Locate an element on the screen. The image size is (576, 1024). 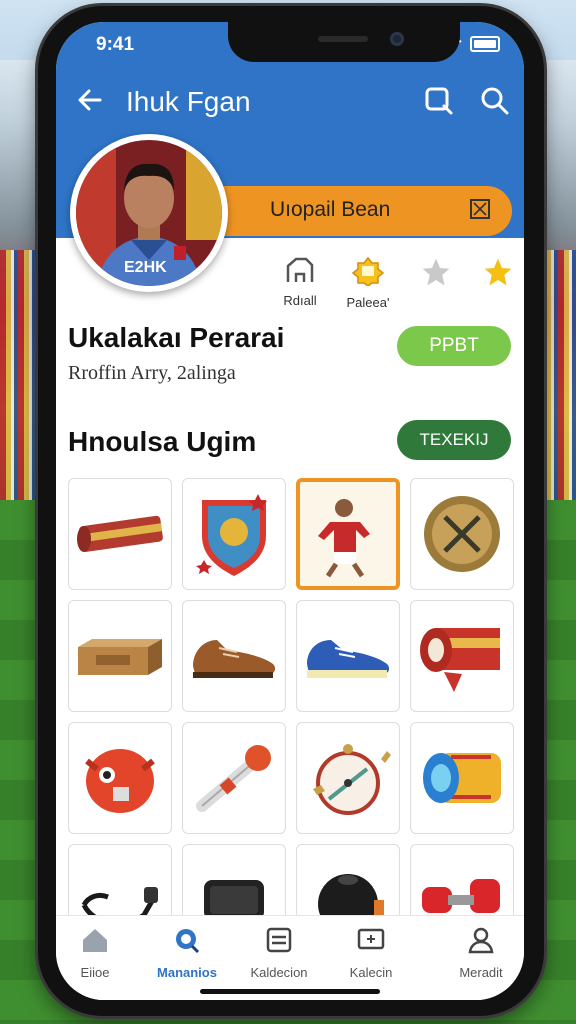
star-outline-icon is located at coordinates (436, 272).